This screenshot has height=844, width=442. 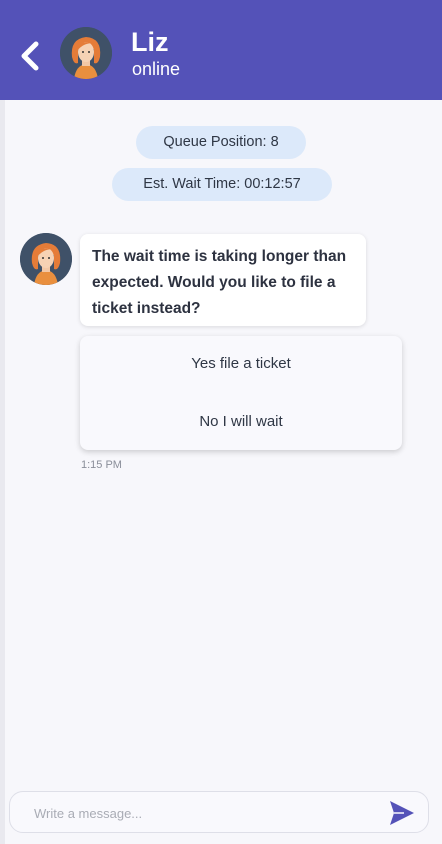 I want to click on quick-reply-options: Yes file a ticket No I will wait, so click(x=241, y=393).